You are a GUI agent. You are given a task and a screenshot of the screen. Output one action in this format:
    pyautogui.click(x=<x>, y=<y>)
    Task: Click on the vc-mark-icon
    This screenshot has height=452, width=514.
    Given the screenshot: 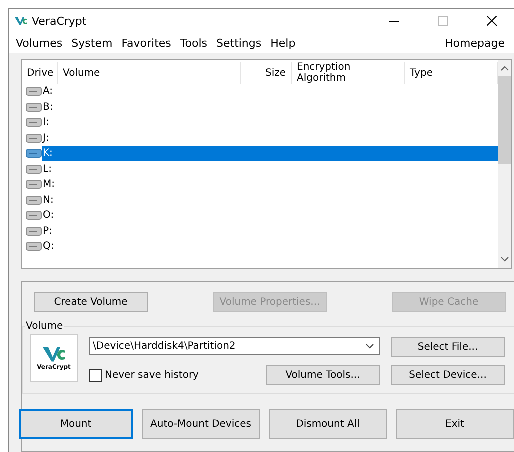 What is the action you would take?
    pyautogui.click(x=54, y=354)
    